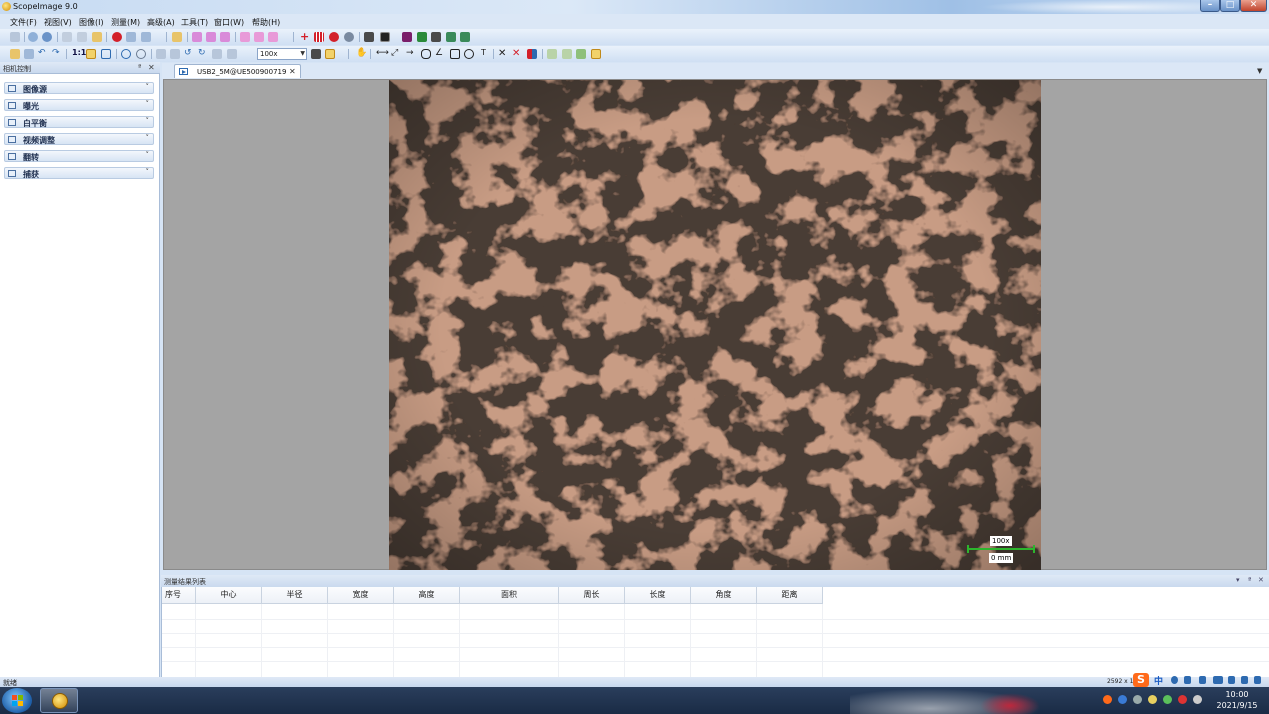 The height and width of the screenshot is (714, 1269). I want to click on punctuation-icon, so click(1187, 680).